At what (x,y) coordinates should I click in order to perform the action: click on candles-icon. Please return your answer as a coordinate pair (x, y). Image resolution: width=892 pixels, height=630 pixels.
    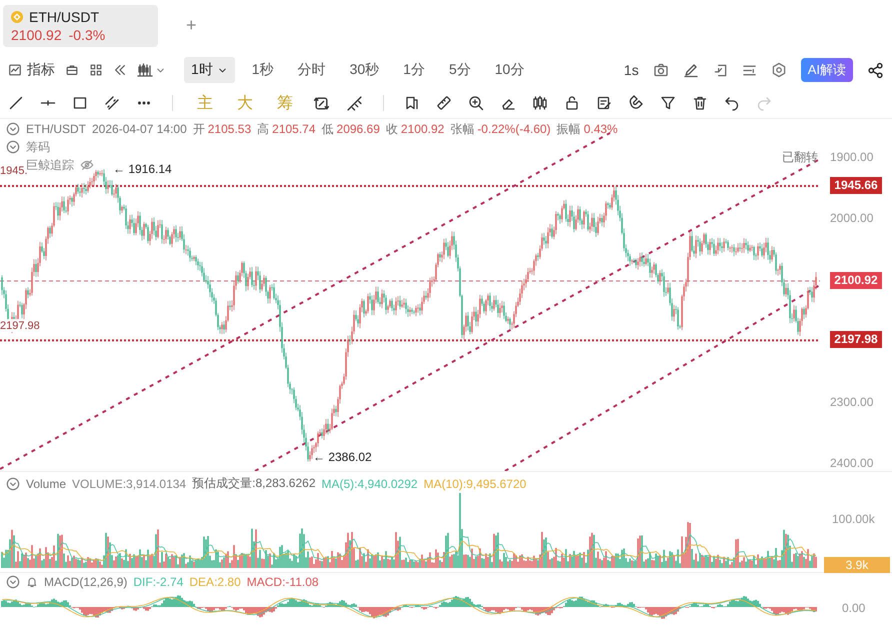
    Looking at the image, I should click on (540, 103).